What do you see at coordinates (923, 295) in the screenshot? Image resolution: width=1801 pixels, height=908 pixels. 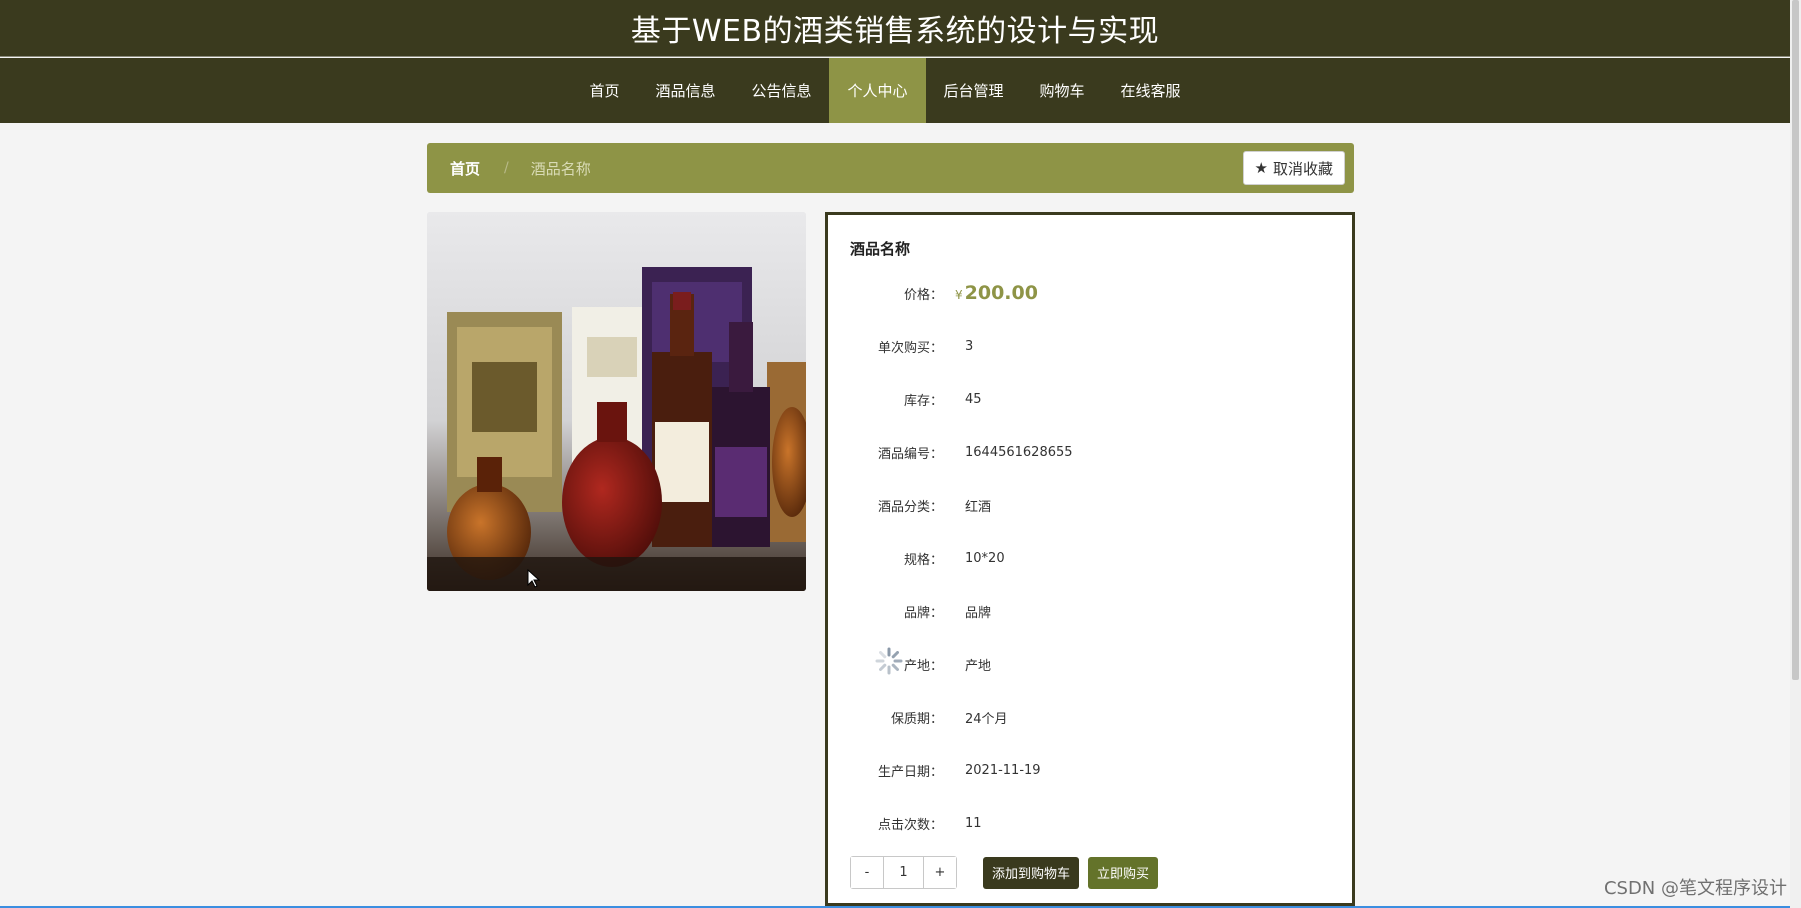 I see `price-label: 价格：` at bounding box center [923, 295].